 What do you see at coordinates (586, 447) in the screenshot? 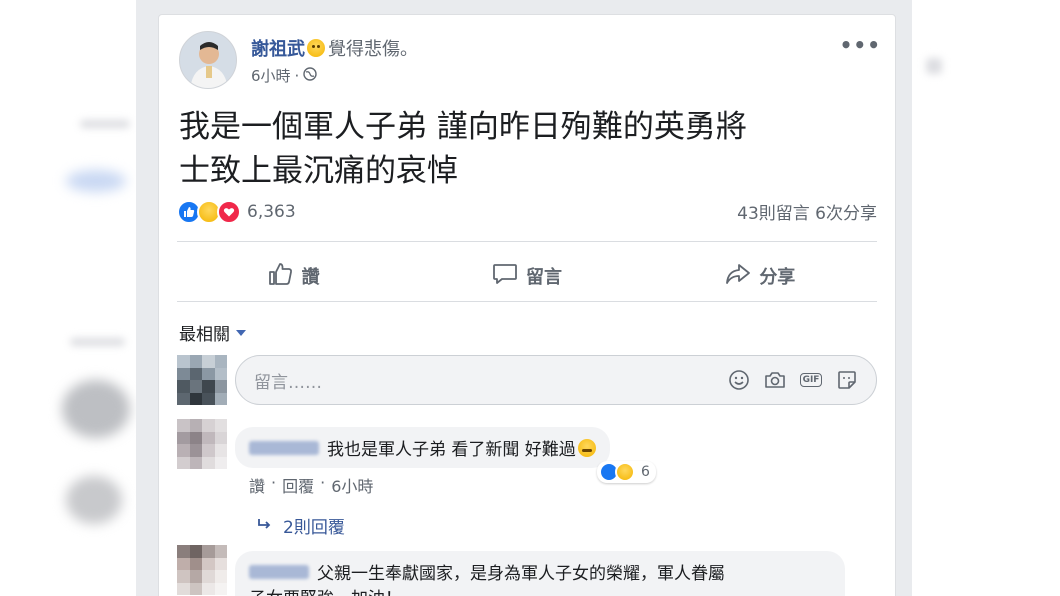
I see `crying-face-icon` at bounding box center [586, 447].